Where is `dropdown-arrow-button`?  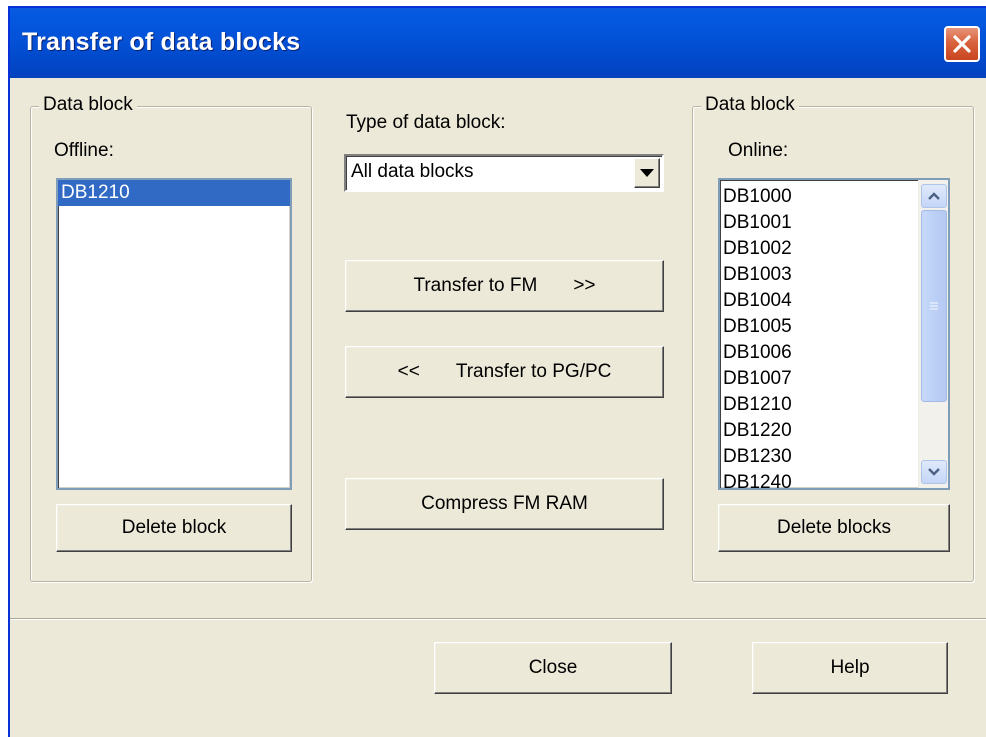
dropdown-arrow-button is located at coordinates (647, 173).